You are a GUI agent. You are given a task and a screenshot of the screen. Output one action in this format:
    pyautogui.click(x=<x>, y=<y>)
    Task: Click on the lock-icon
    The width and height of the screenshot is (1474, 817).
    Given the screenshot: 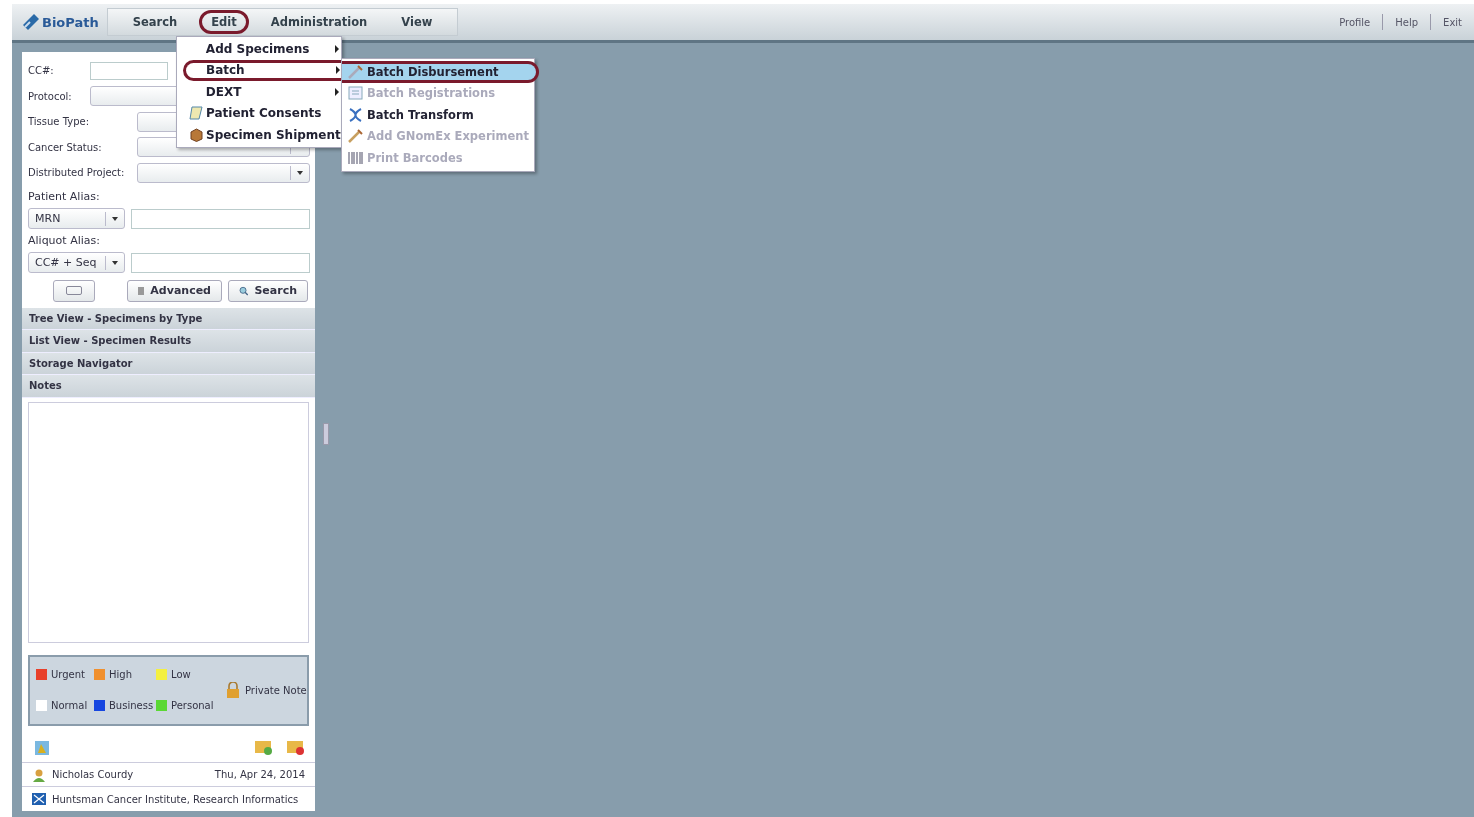 What is the action you would take?
    pyautogui.click(x=233, y=690)
    